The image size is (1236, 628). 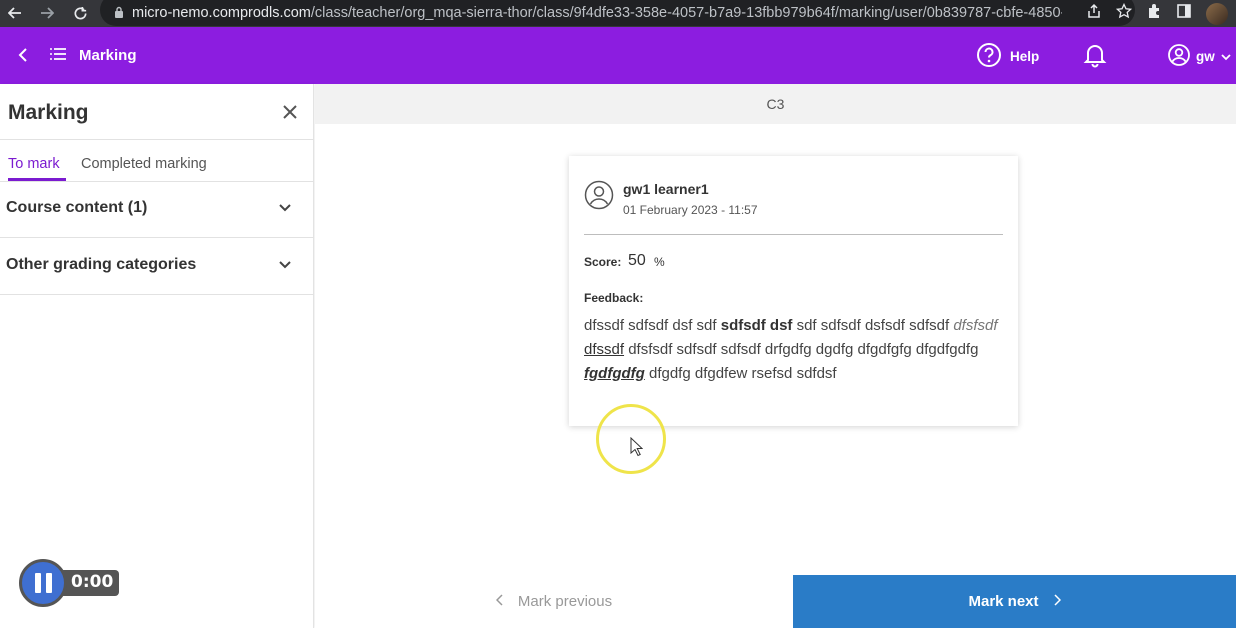 What do you see at coordinates (101, 264) in the screenshot?
I see `accordion-label: Other grading categories` at bounding box center [101, 264].